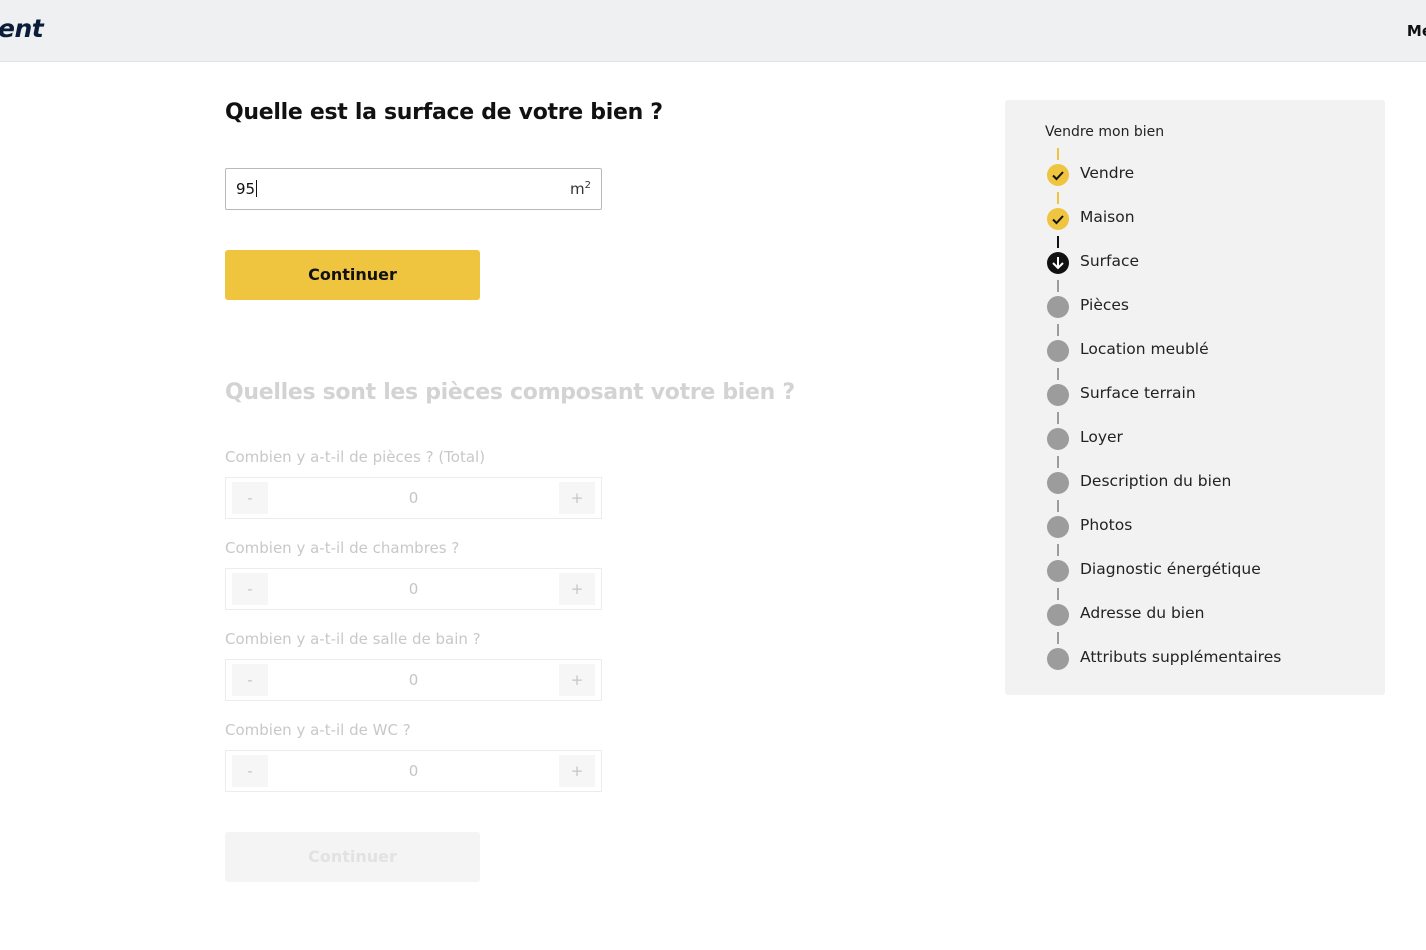 Image resolution: width=1426 pixels, height=950 pixels. I want to click on surface-input: 95 m2, so click(413, 189).